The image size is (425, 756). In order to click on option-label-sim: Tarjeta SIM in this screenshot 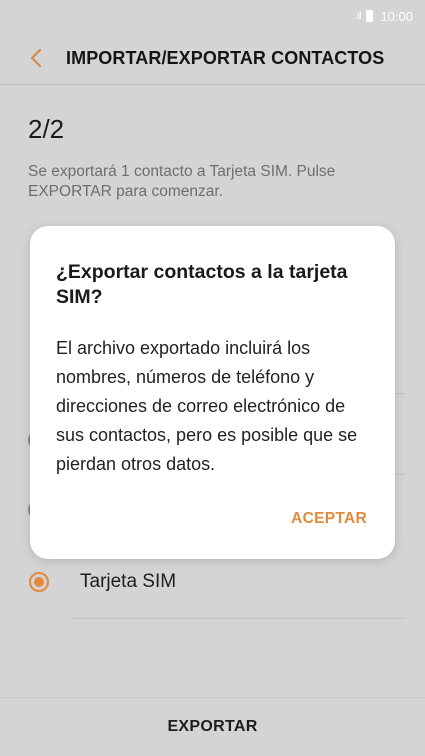, I will do `click(128, 582)`.